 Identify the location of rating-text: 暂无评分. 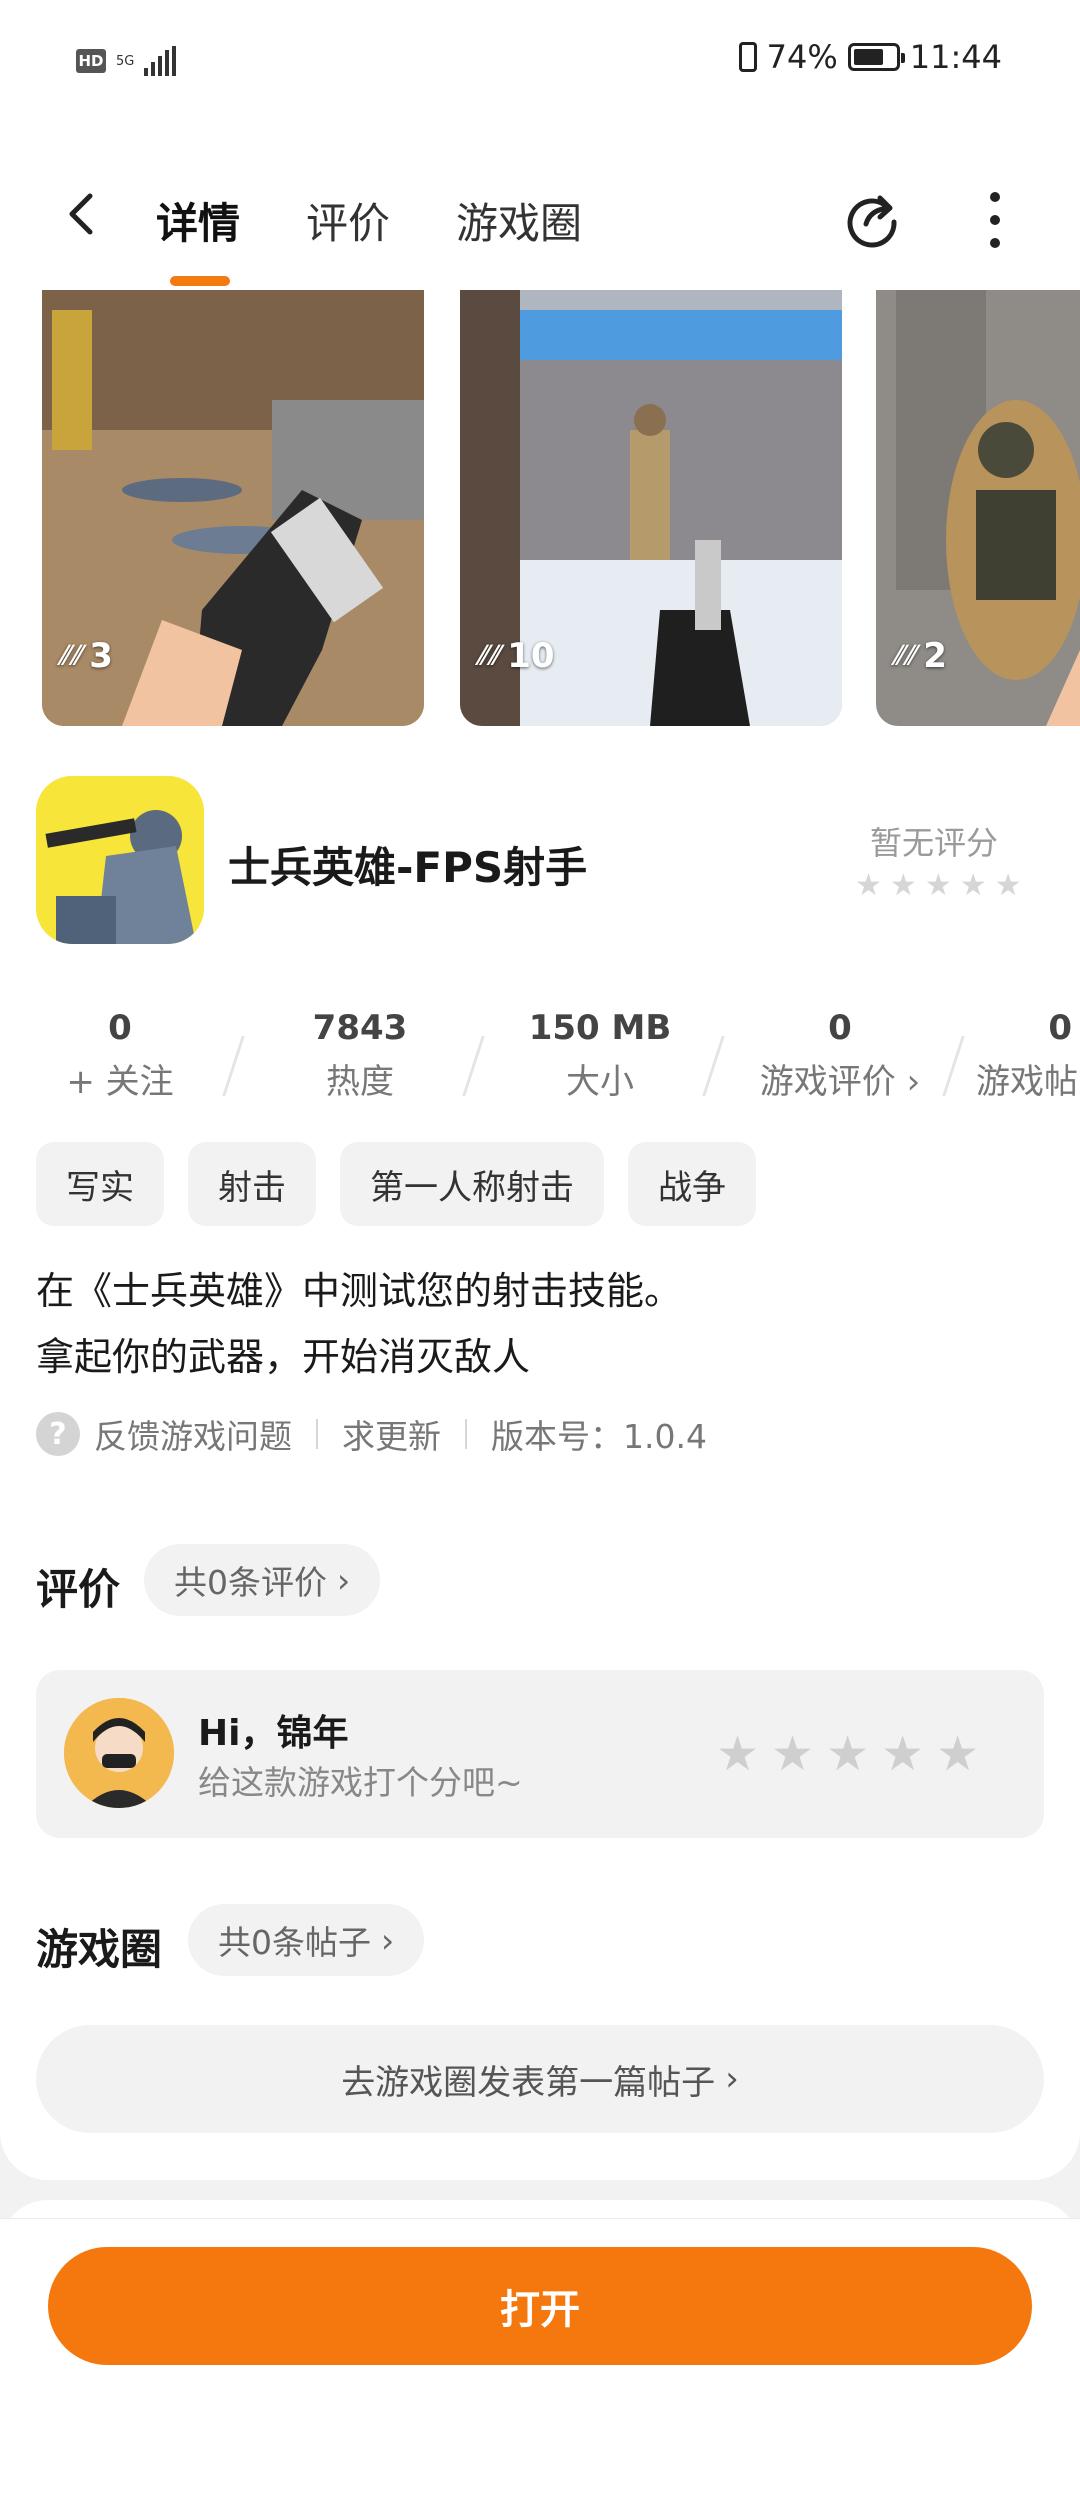
(934, 843).